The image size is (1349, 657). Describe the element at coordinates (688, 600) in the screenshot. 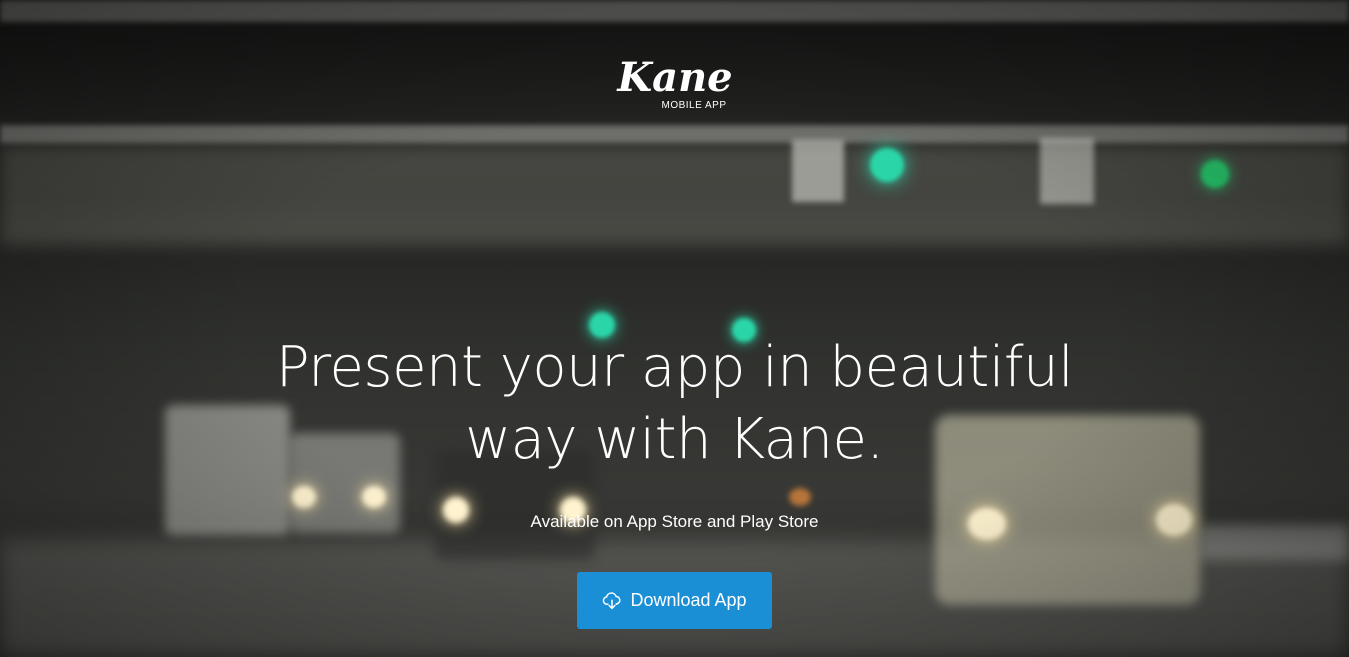

I see `download-app-label: Download App` at that location.